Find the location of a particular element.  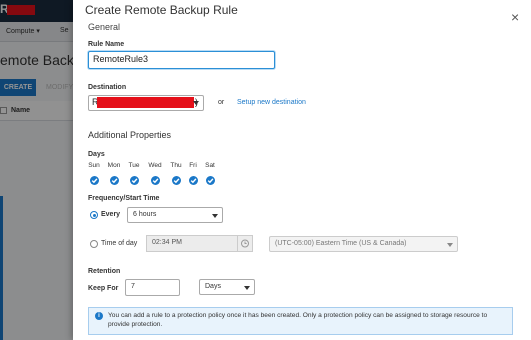

day-label-thu: Thu is located at coordinates (176, 165).